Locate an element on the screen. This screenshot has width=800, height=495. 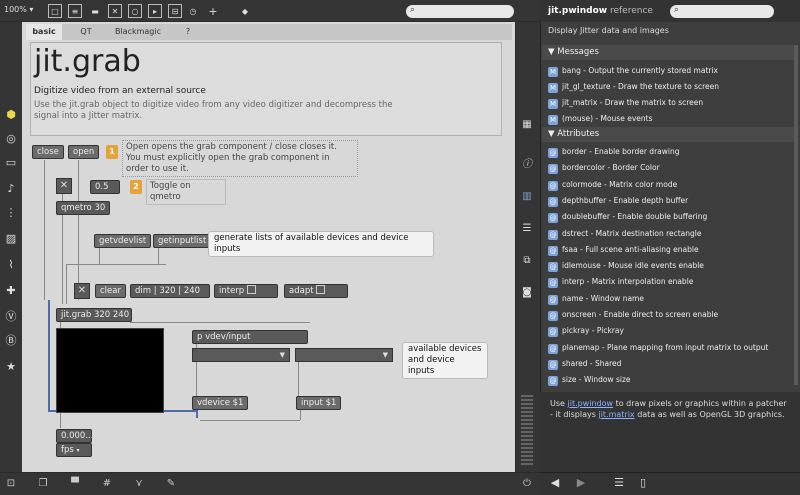
back-arrow-icon: ◀ is located at coordinates (555, 483).